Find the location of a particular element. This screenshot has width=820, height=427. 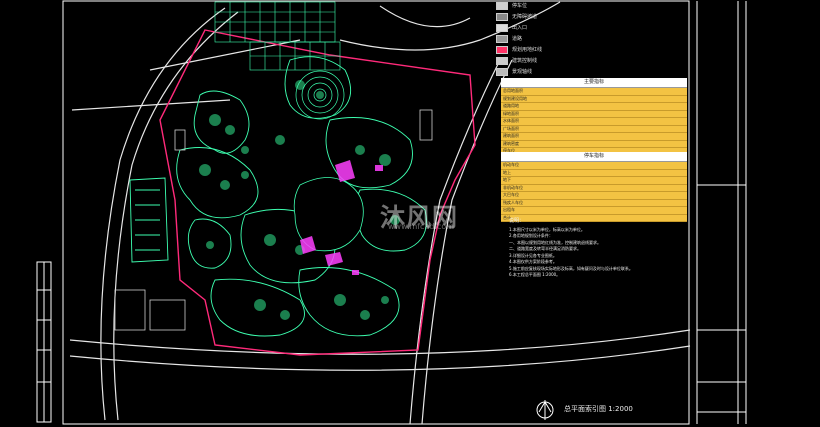

indicator-table-row: 总用地面积 is located at coordinates (594, 92).